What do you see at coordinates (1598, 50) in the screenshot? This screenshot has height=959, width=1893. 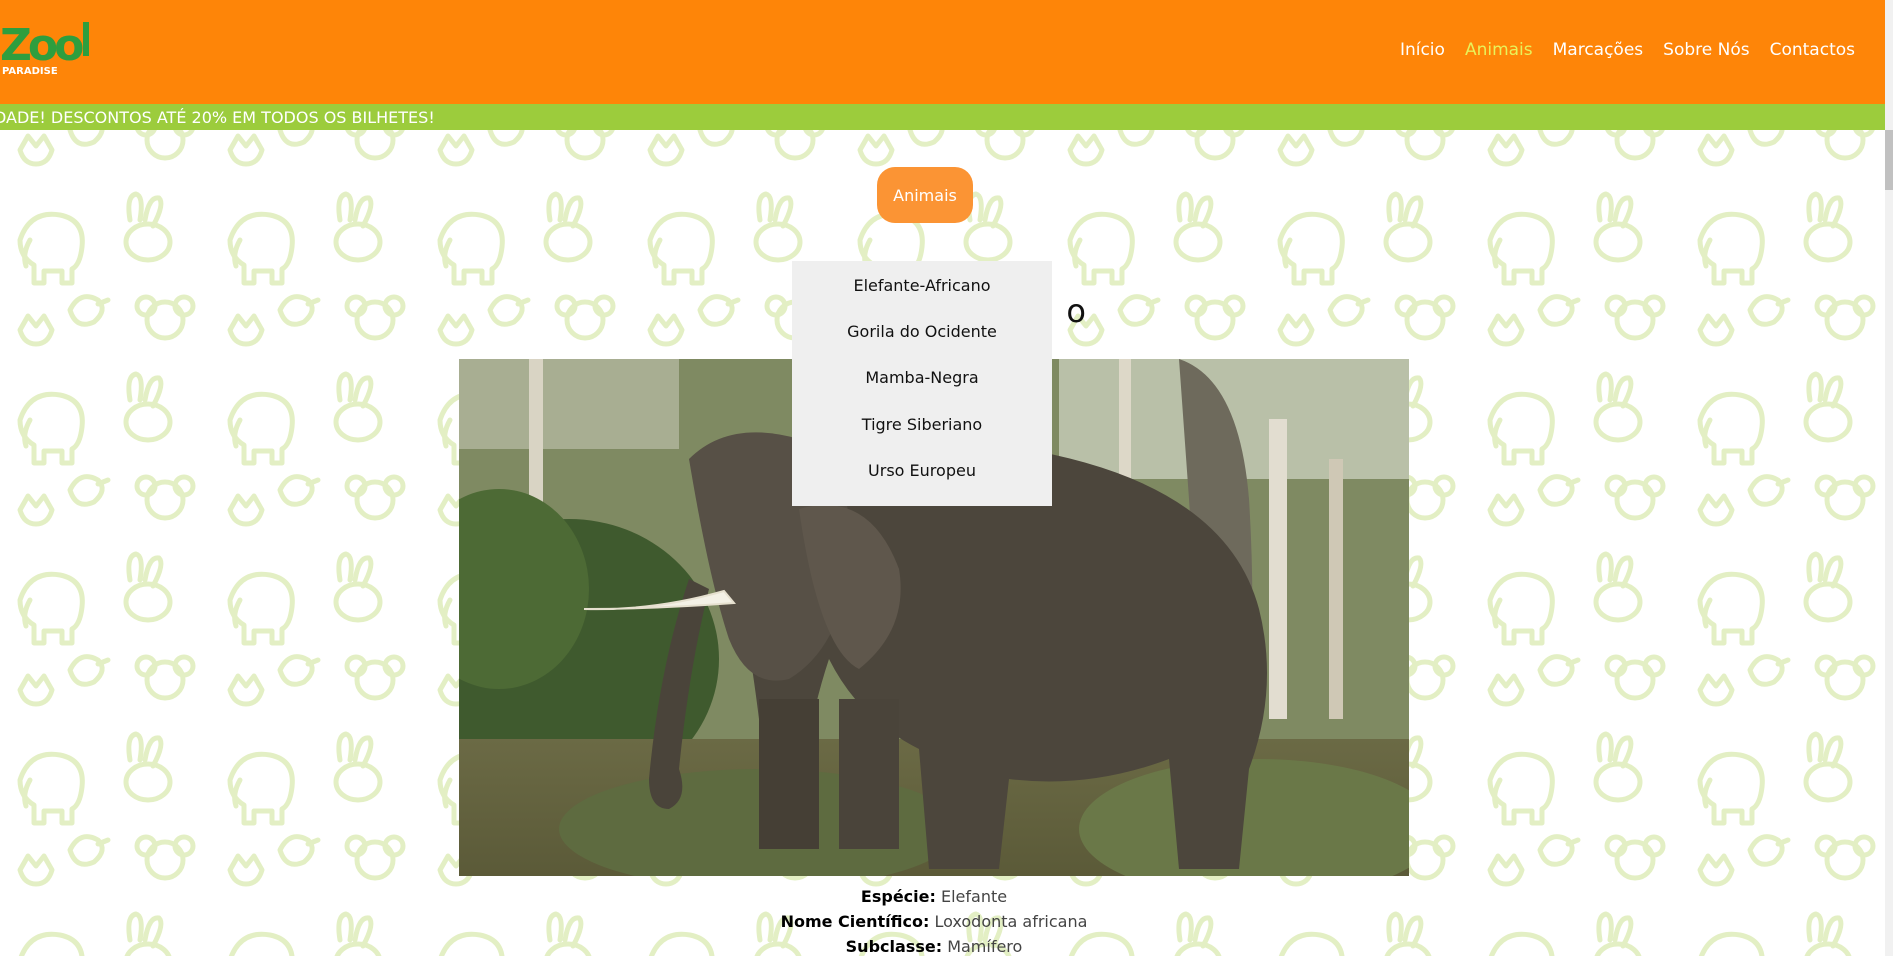 I see `nav-marcacoes: Marcações` at bounding box center [1598, 50].